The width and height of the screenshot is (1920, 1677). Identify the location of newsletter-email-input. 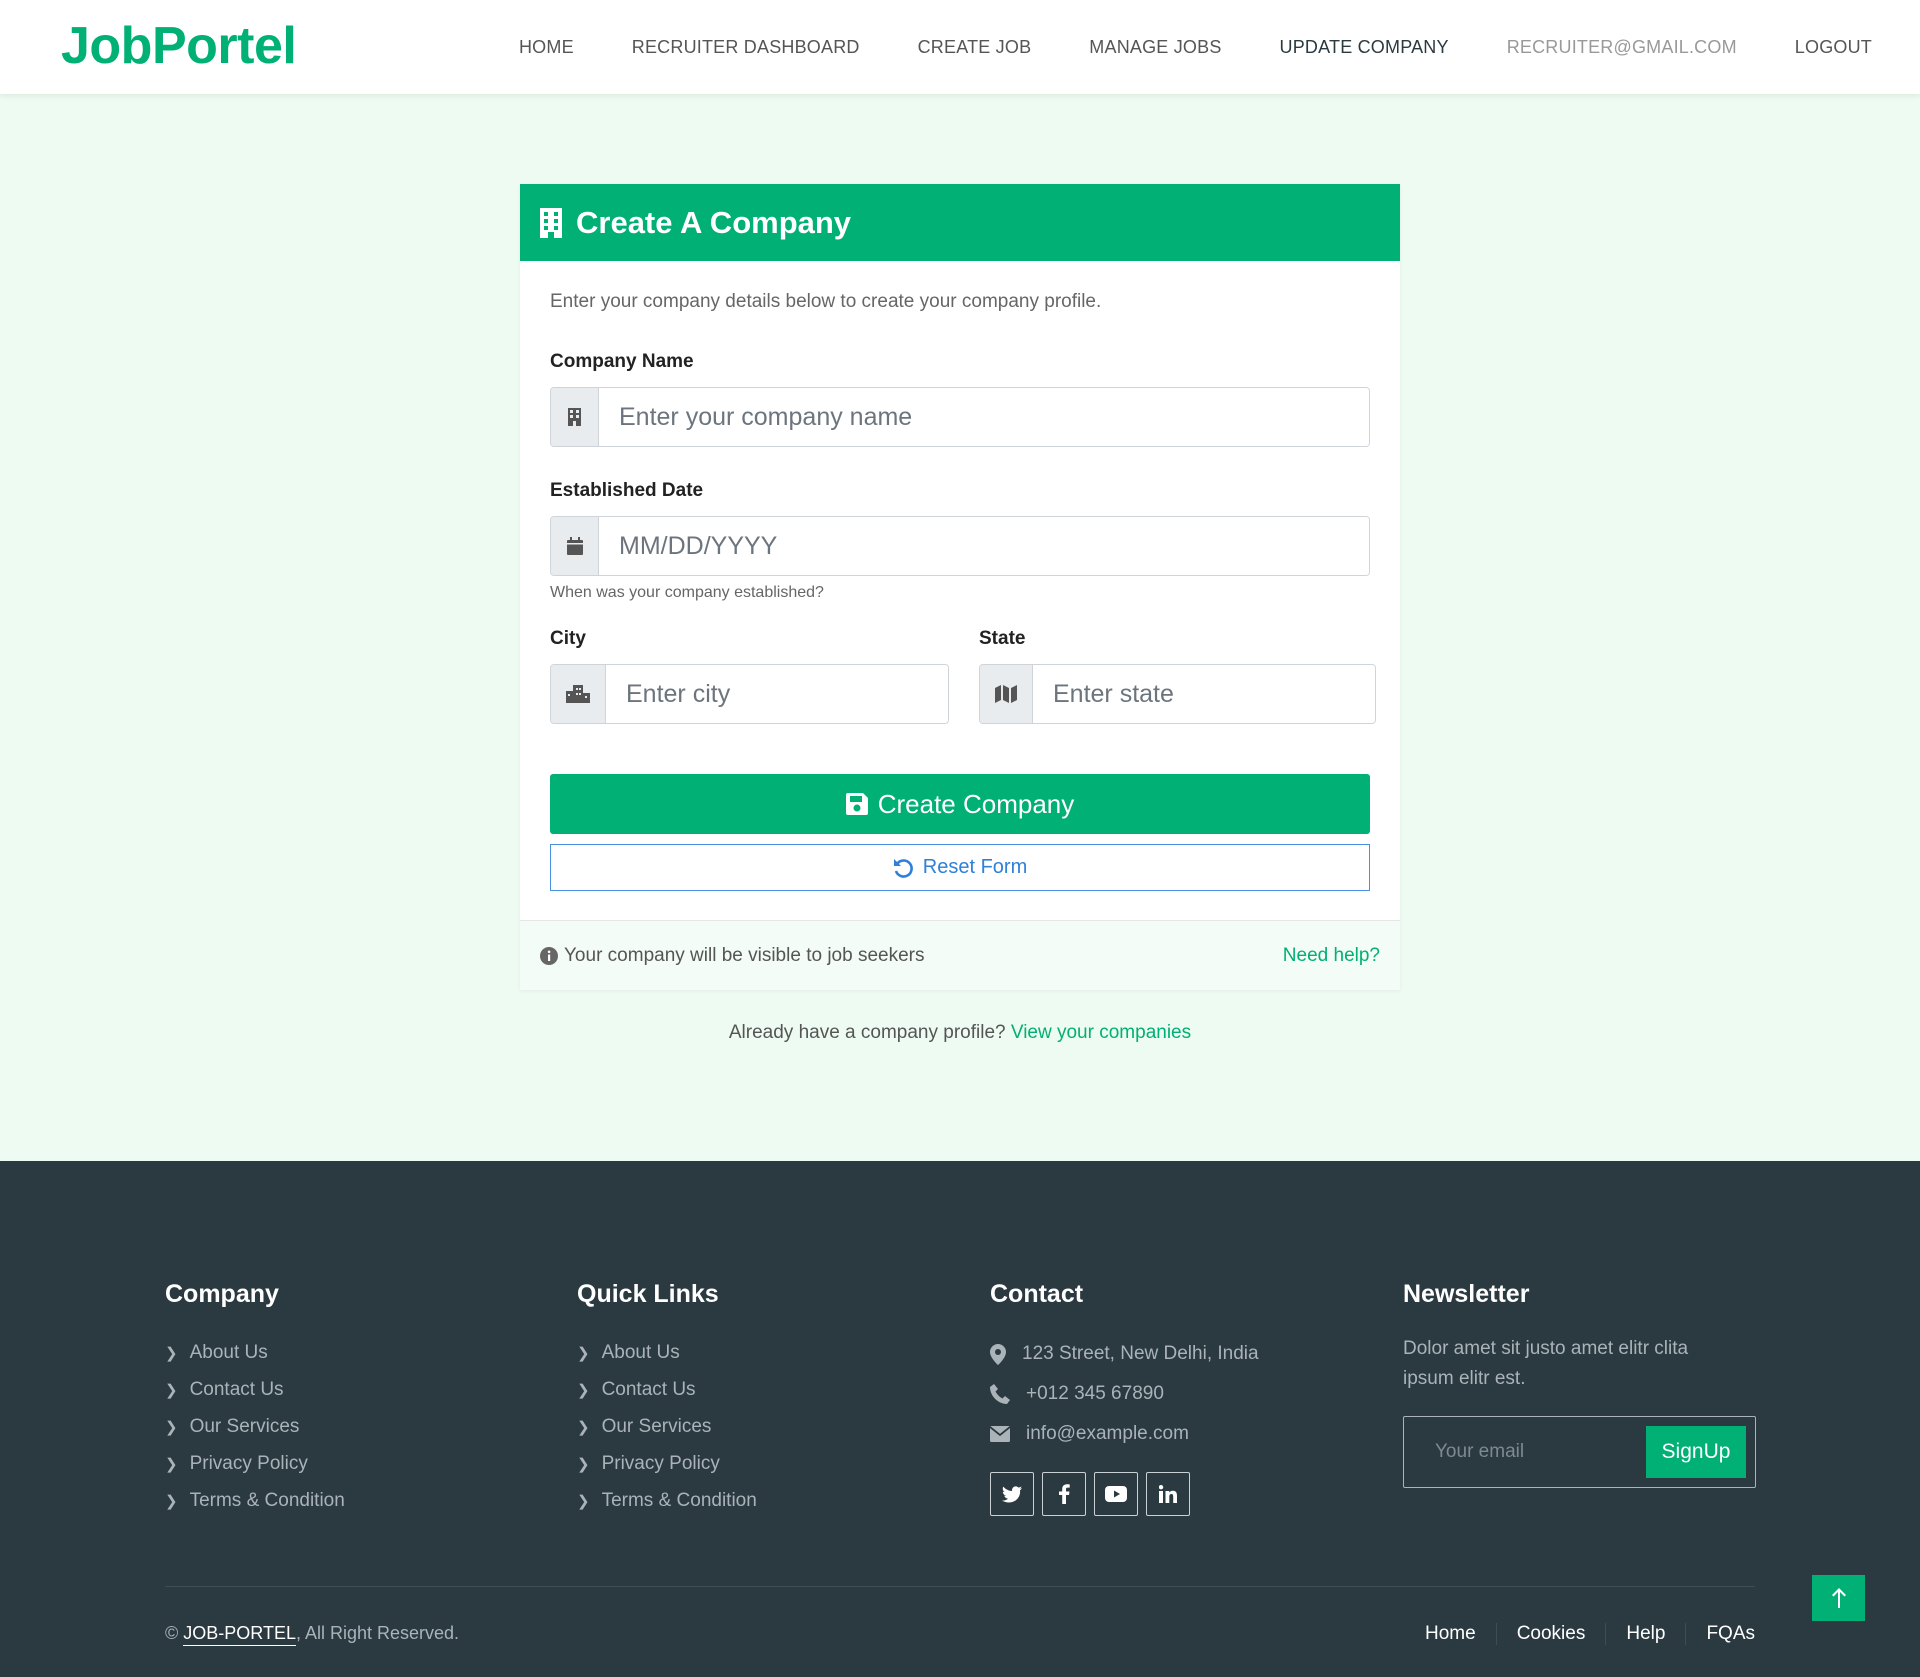
(1520, 1452).